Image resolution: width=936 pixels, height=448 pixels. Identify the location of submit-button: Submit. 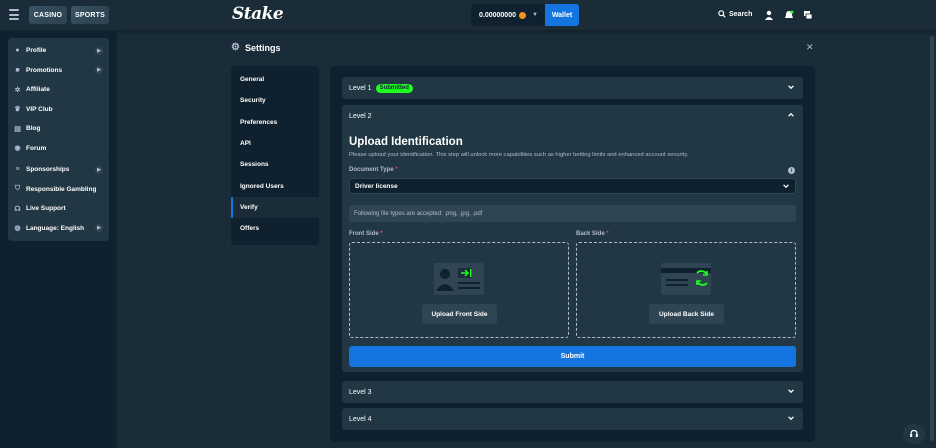
(572, 356).